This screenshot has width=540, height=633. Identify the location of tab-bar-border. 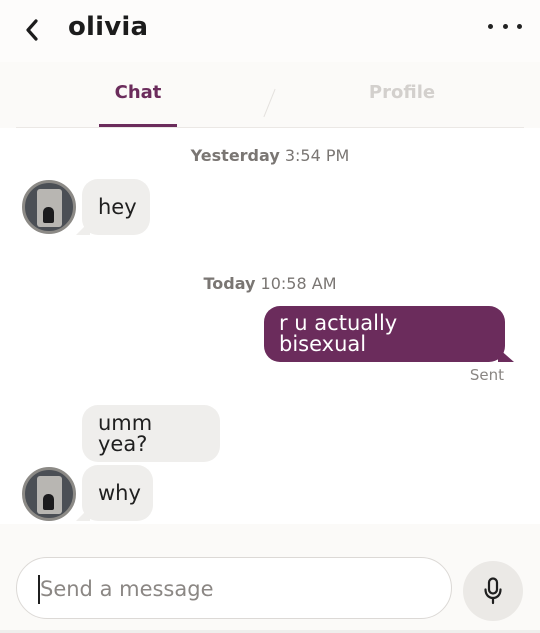
(270, 127).